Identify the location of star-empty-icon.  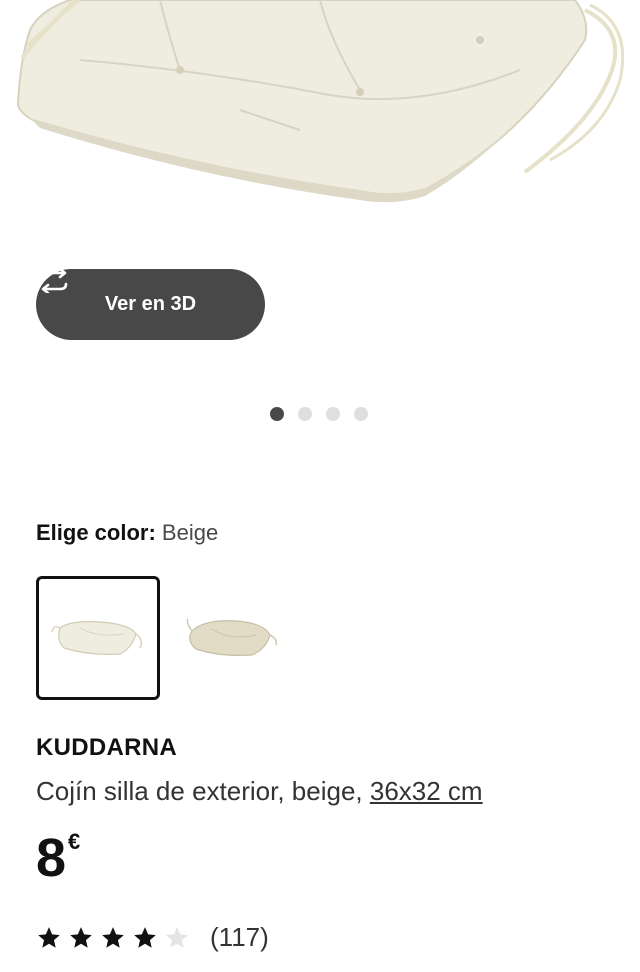
(177, 937).